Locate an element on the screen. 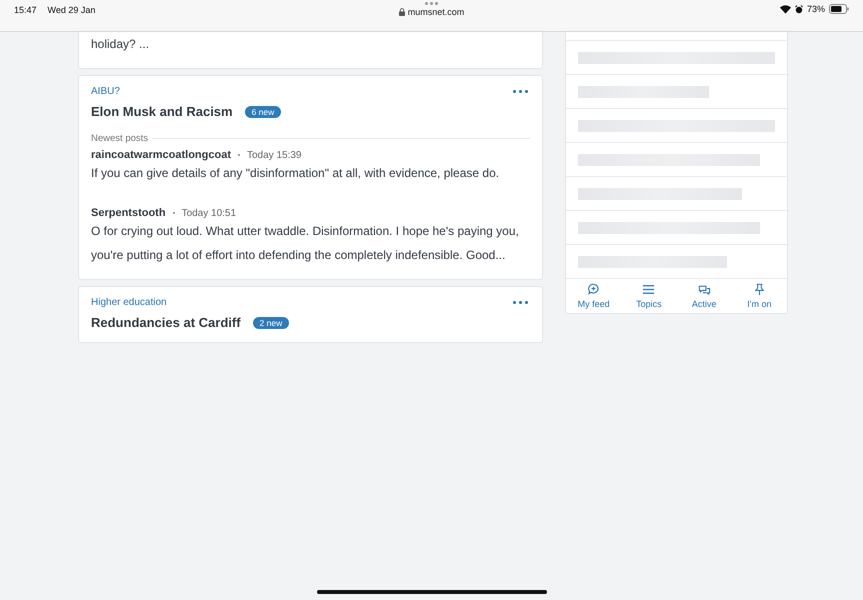  post-time: Today 15:39 is located at coordinates (274, 155).